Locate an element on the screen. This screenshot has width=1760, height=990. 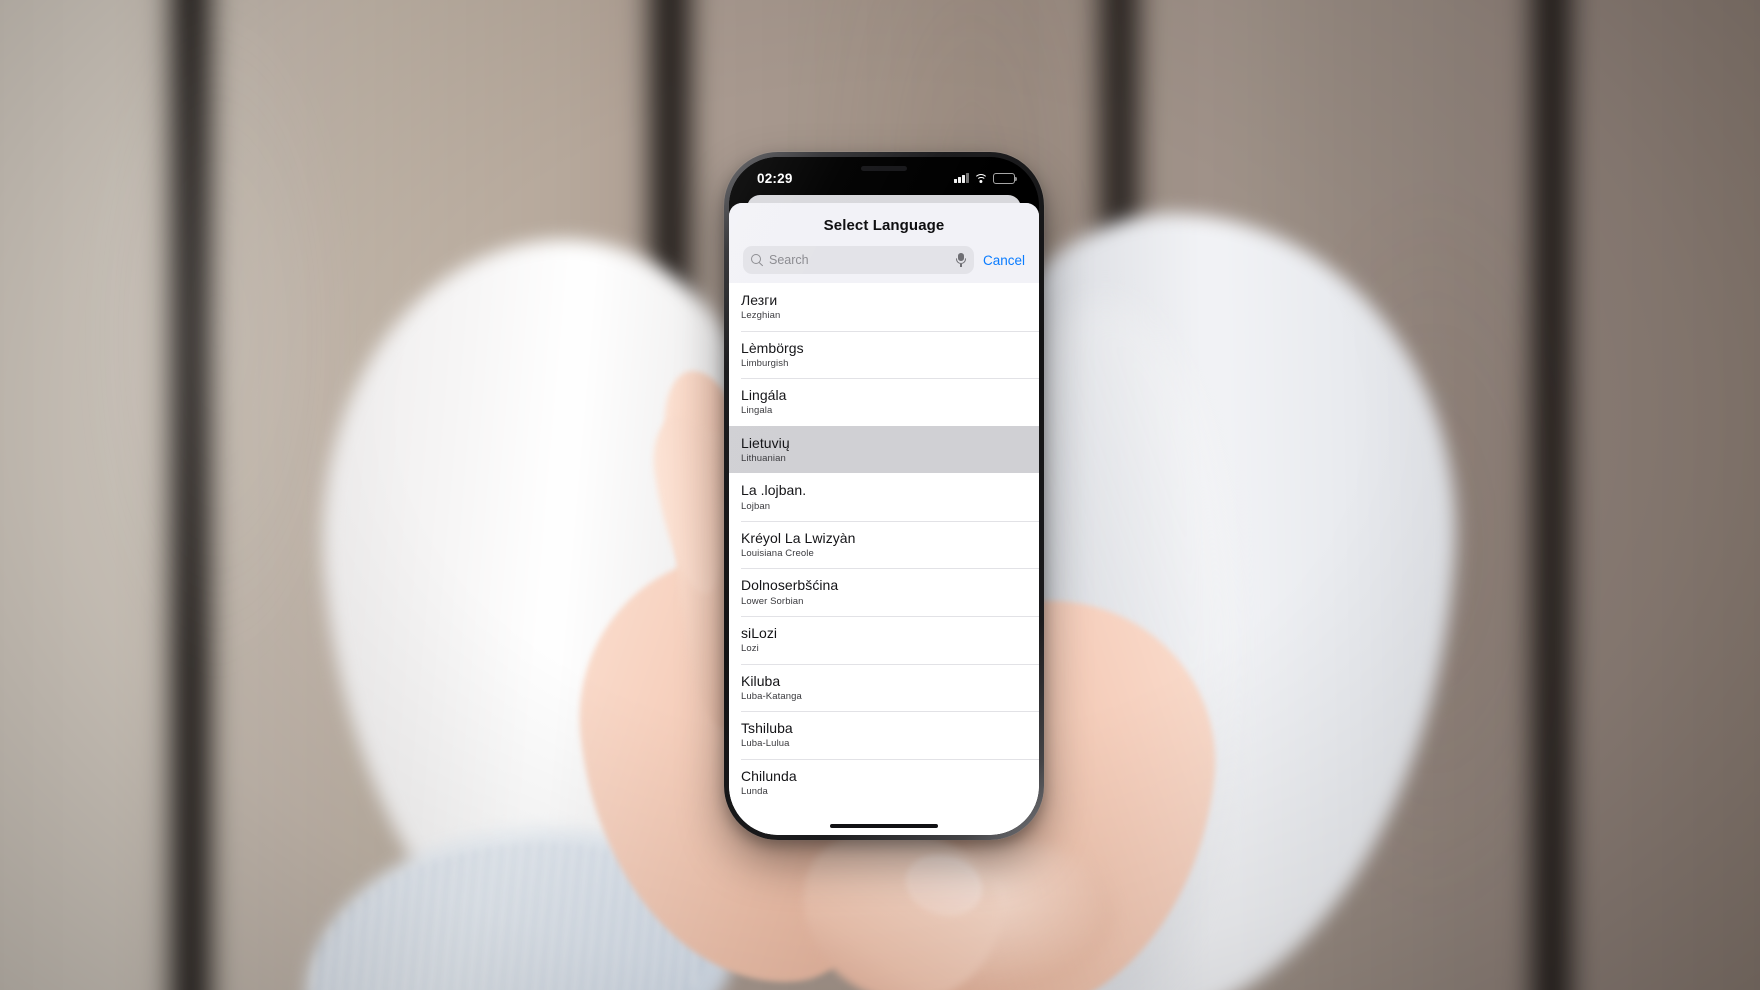
language-native-name: Lèmbörgs is located at coordinates (772, 347).